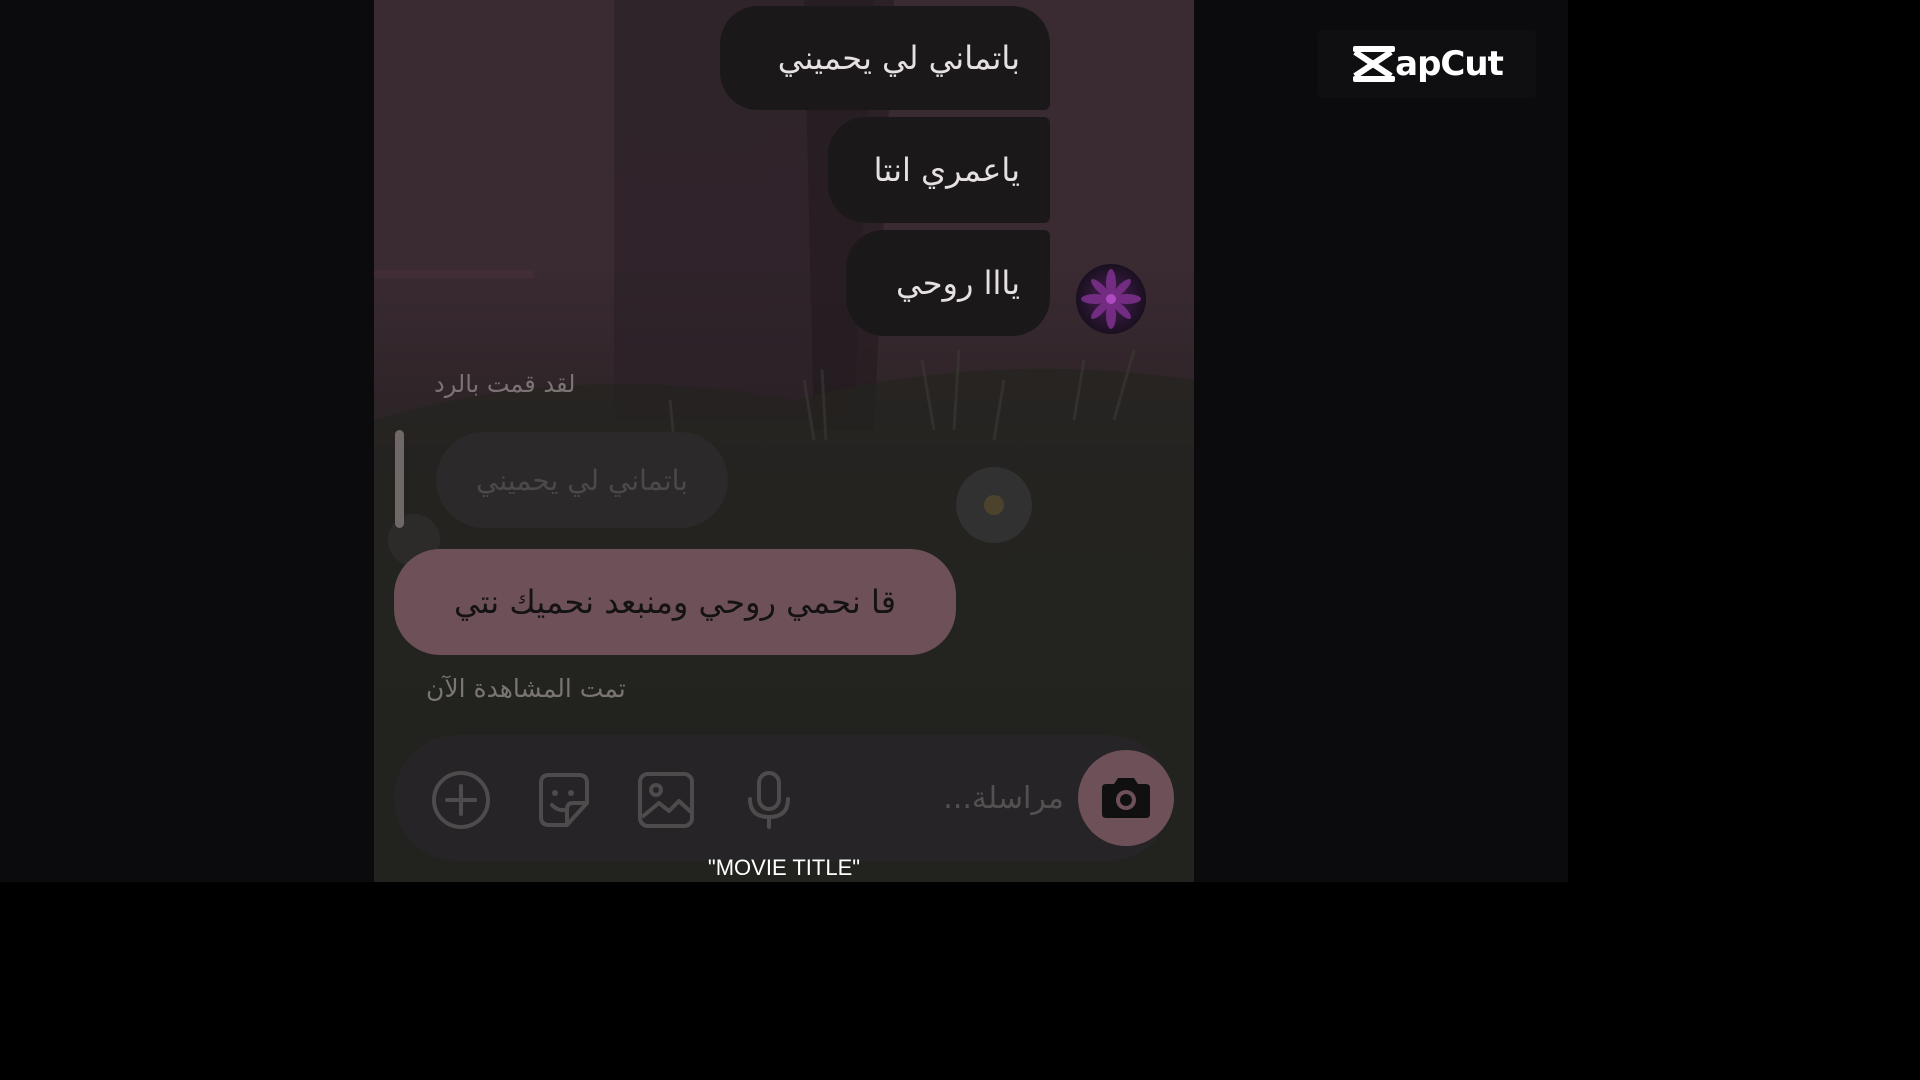  What do you see at coordinates (675, 602) in the screenshot?
I see `sent-message: قا نحمي روحي ومنبعد نحميك نتي` at bounding box center [675, 602].